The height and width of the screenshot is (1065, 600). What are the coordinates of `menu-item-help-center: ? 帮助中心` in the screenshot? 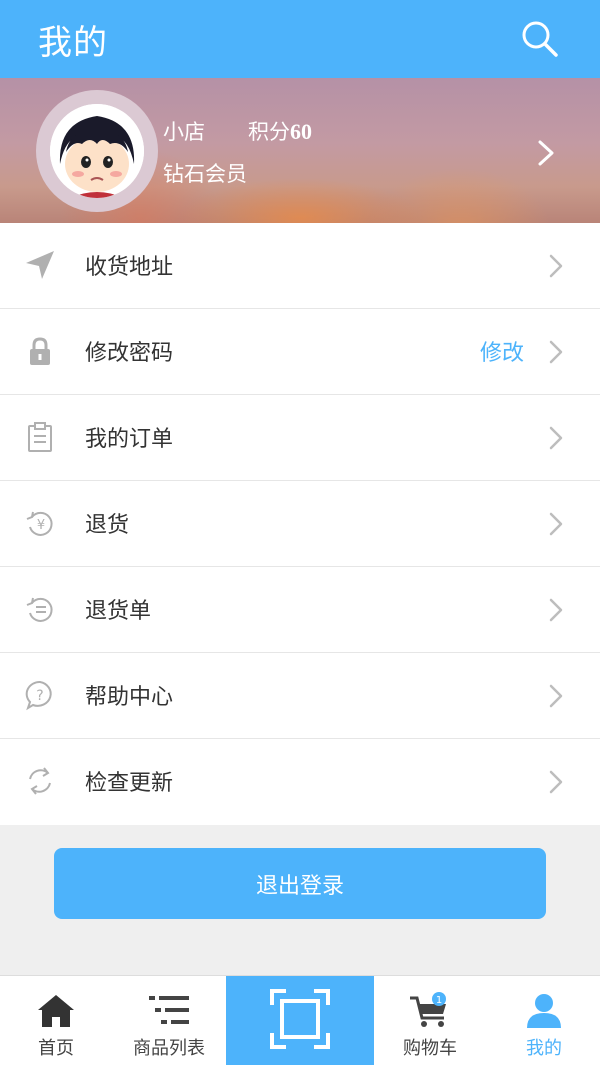 It's located at (300, 696).